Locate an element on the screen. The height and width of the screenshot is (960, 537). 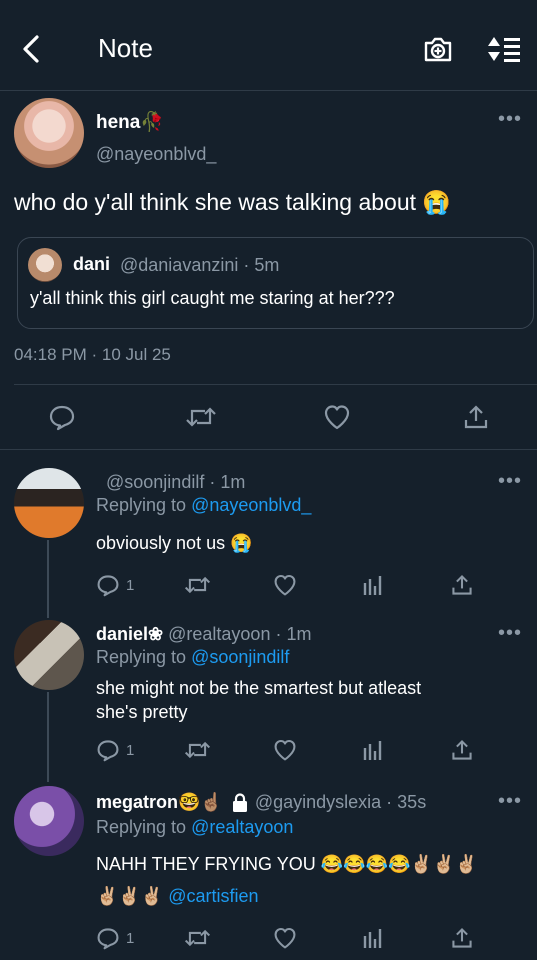
camera-plus-icon is located at coordinates (438, 49).